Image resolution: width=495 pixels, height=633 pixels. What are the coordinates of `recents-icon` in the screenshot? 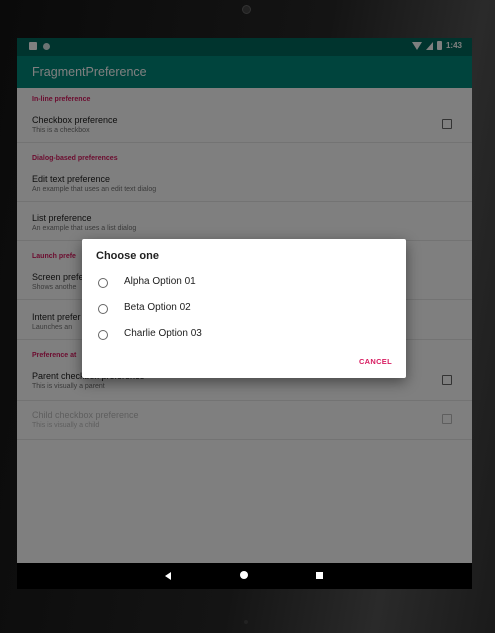 It's located at (319, 575).